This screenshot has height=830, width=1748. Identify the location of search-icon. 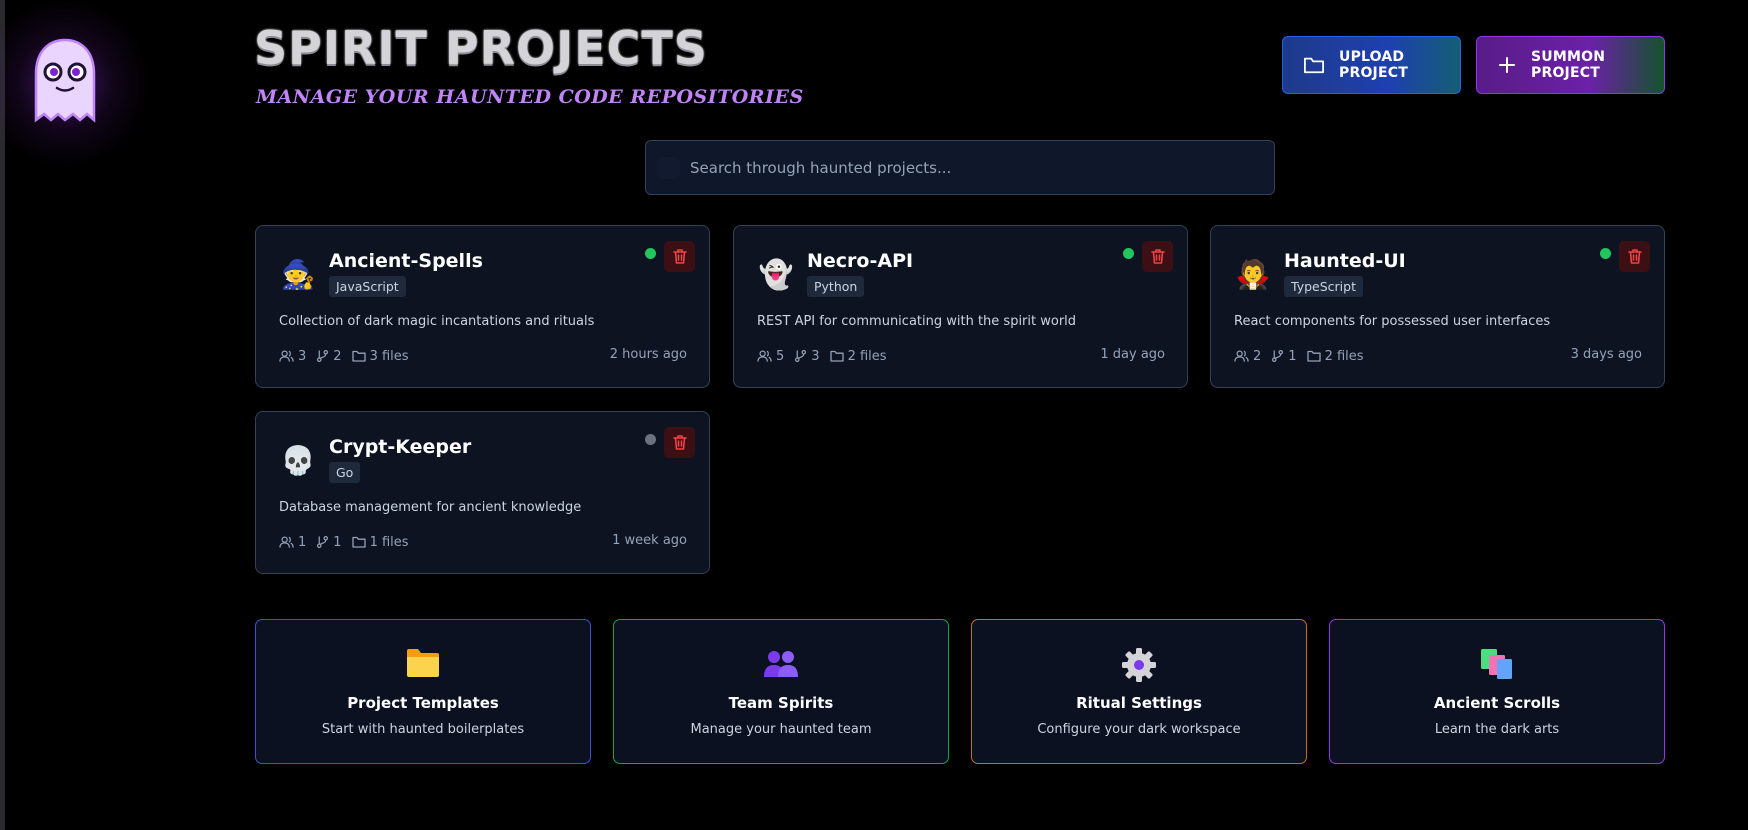
(669, 168).